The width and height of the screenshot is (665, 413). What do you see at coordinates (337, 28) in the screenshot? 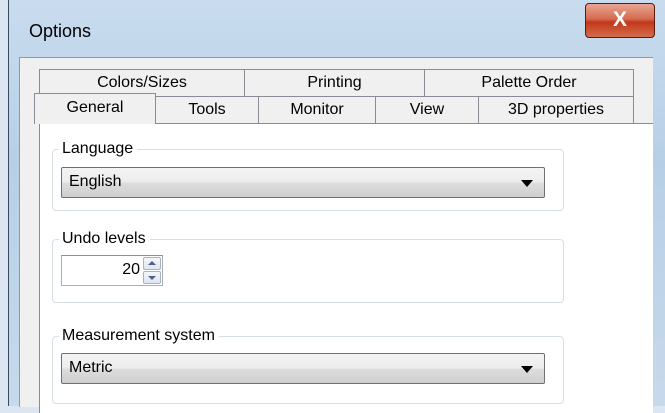
I see `title-bar: Options X` at bounding box center [337, 28].